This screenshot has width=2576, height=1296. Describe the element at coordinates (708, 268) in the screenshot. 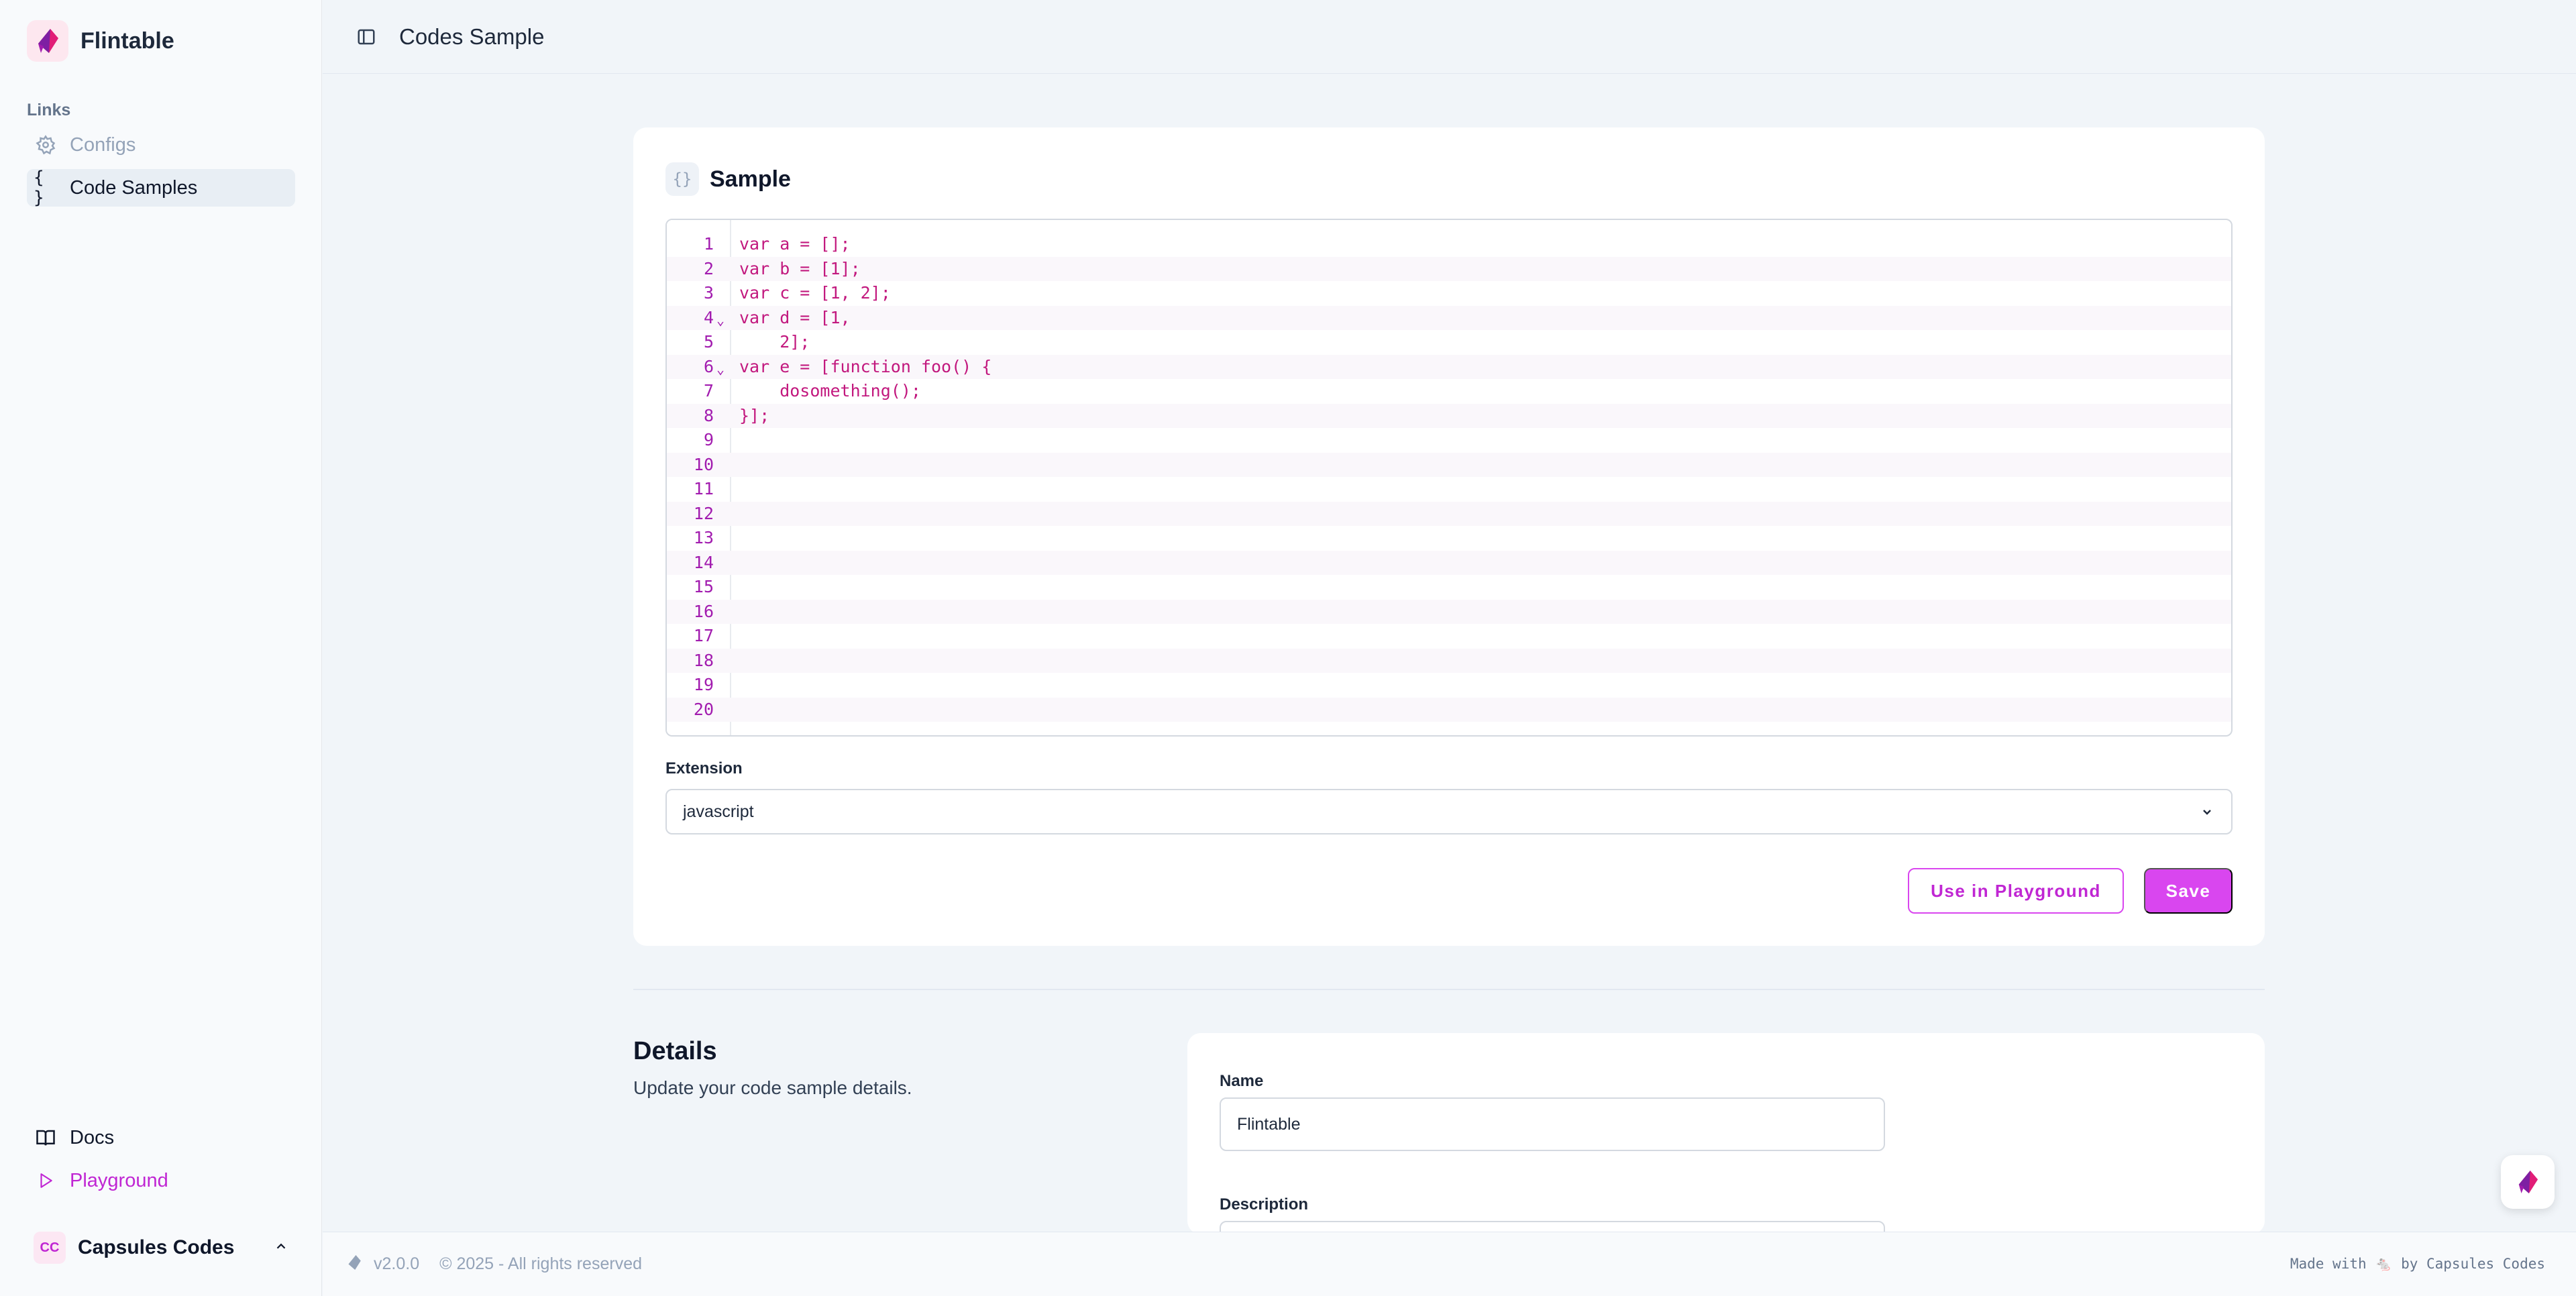

I see `line-number: 2` at that location.